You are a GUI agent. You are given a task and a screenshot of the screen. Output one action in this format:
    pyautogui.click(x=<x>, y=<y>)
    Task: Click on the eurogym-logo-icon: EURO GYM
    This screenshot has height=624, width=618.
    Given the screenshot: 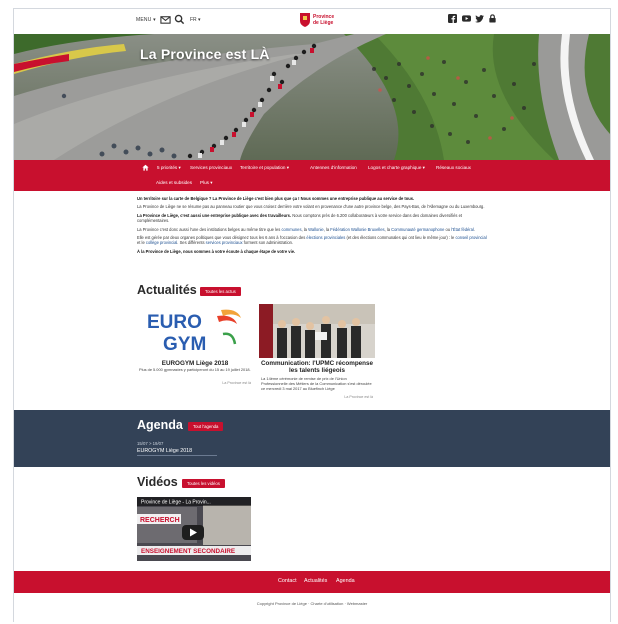 What is the action you would take?
    pyautogui.click(x=195, y=331)
    